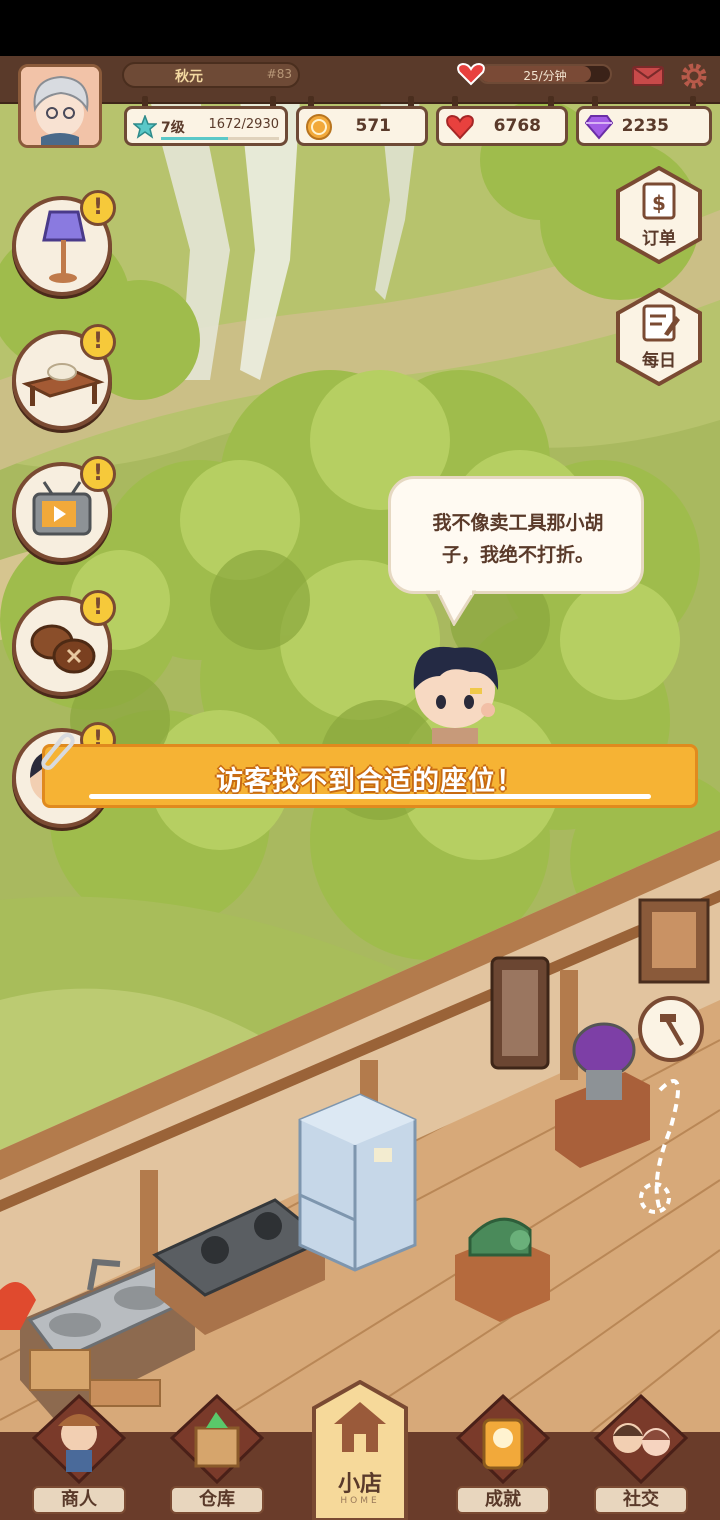 This screenshot has width=720, height=1520. Describe the element at coordinates (79, 1439) in the screenshot. I see `merchant-icon` at that location.